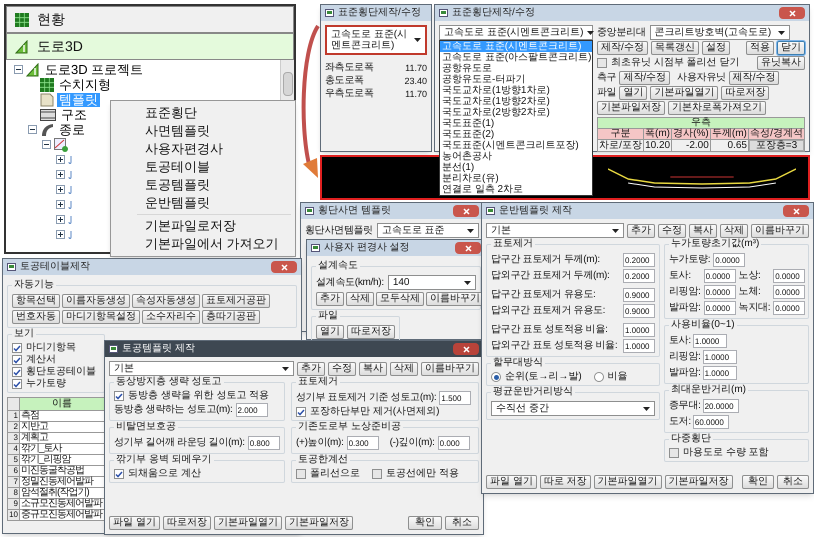  What do you see at coordinates (264, 443) in the screenshot?
I see `input-field: 0.800` at bounding box center [264, 443].